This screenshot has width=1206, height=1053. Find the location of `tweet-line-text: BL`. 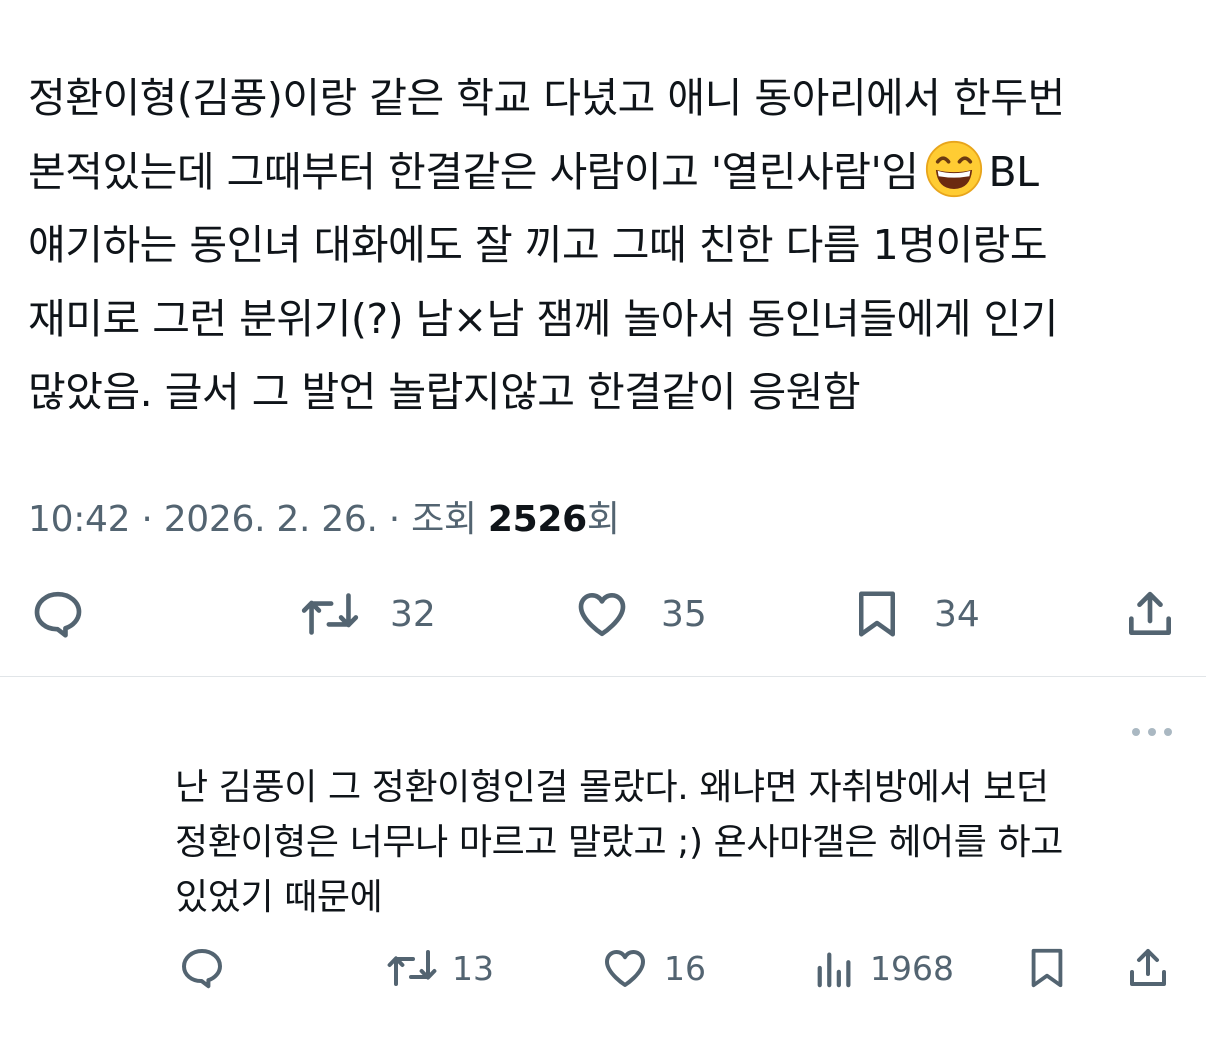

tweet-line-text: BL is located at coordinates (1013, 171).